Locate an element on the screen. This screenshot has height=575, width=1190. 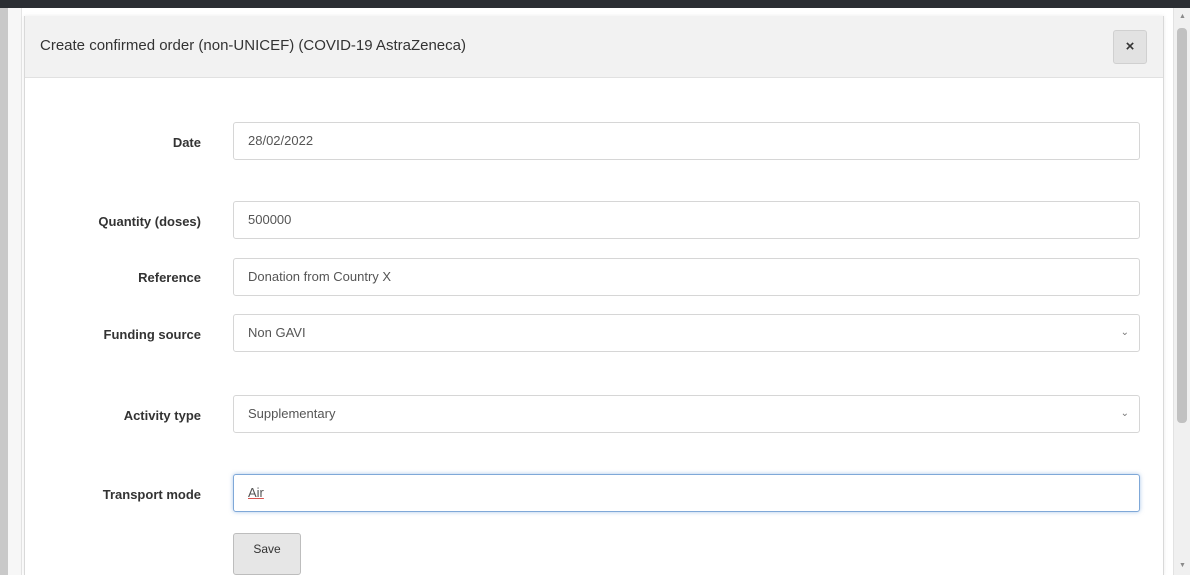
activity-type-label: Activity type is located at coordinates (162, 415).